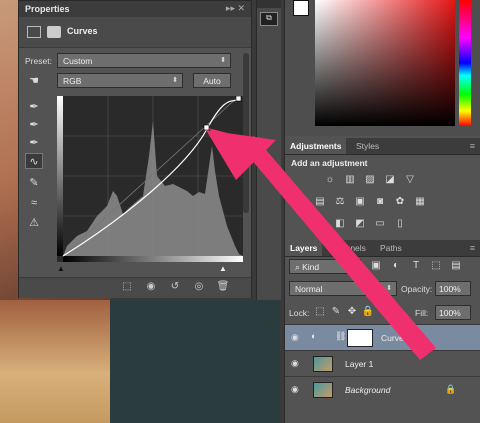  I want to click on black-white-icon: ▣, so click(360, 202).